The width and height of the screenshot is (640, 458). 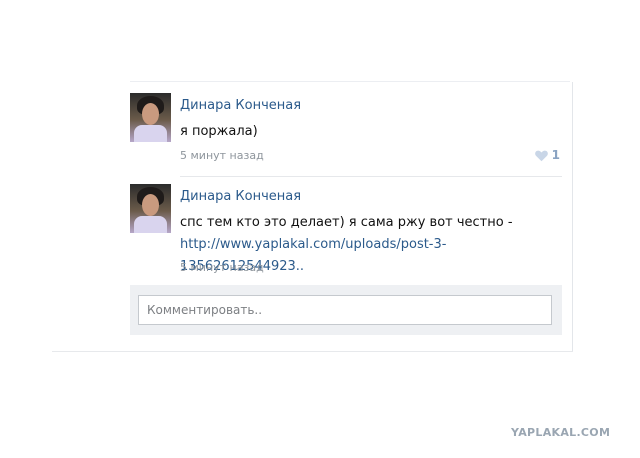 What do you see at coordinates (350, 81) in the screenshot?
I see `top-divider` at bounding box center [350, 81].